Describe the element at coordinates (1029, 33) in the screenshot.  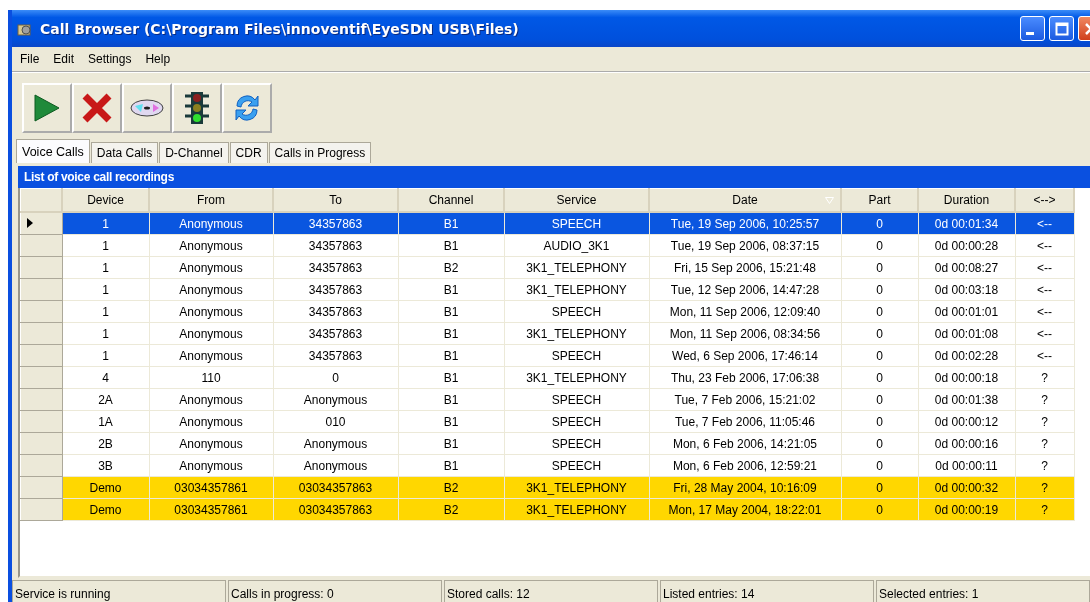
I see `minimize-icon` at that location.